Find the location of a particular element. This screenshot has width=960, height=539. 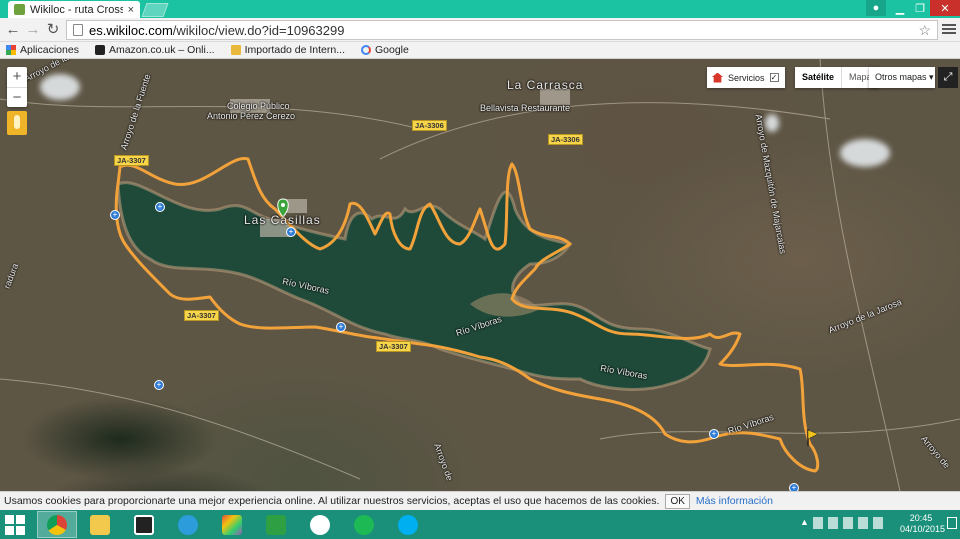

services-checkbox: ✓ is located at coordinates (774, 77).